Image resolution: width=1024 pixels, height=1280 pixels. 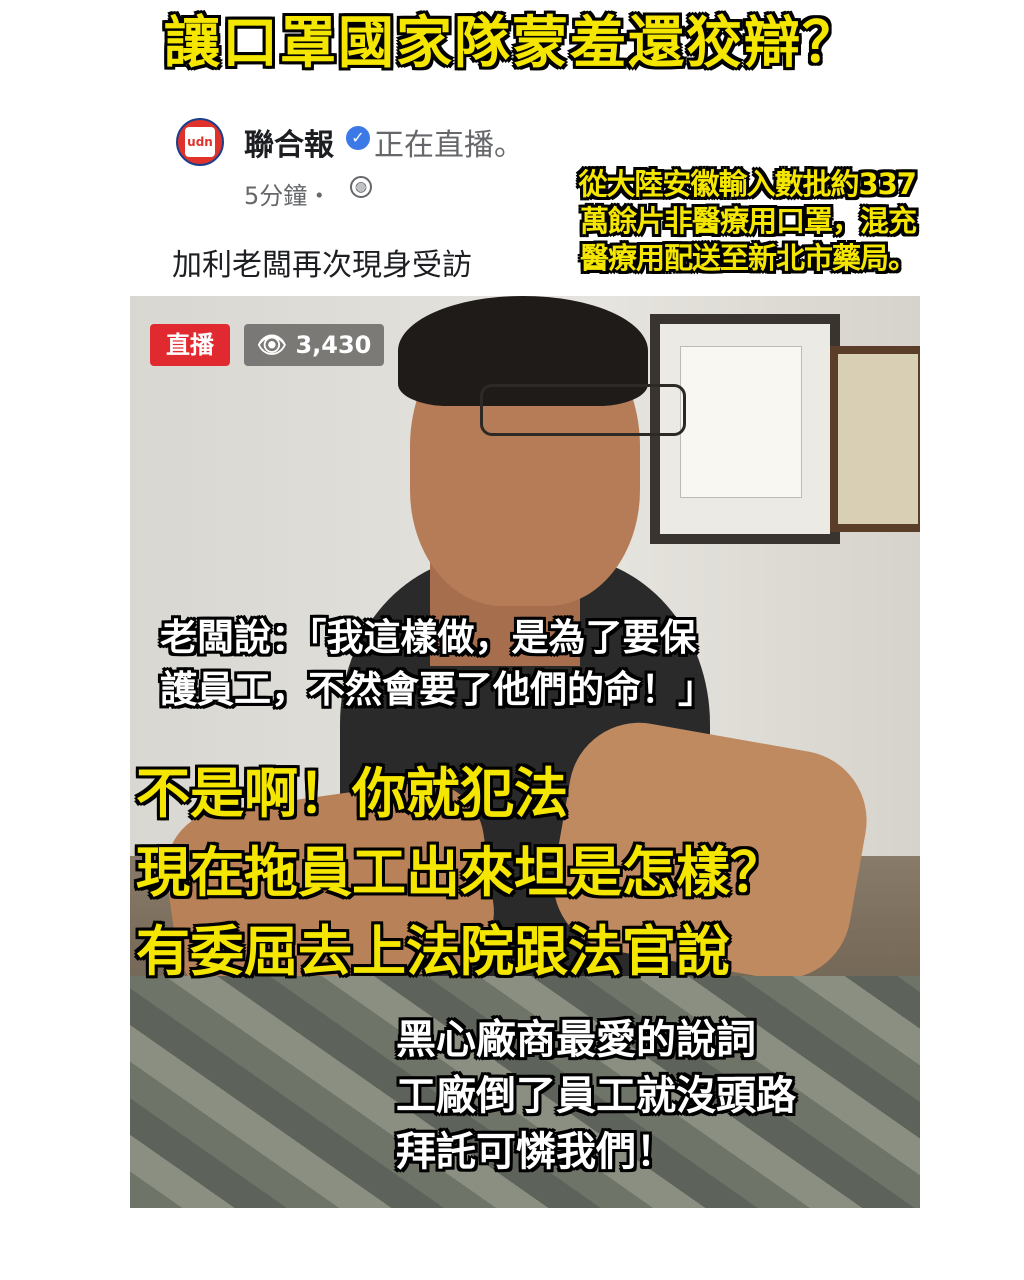 What do you see at coordinates (433, 951) in the screenshot?
I see `rebuttal-line: 有委屈去上法院跟法官說` at bounding box center [433, 951].